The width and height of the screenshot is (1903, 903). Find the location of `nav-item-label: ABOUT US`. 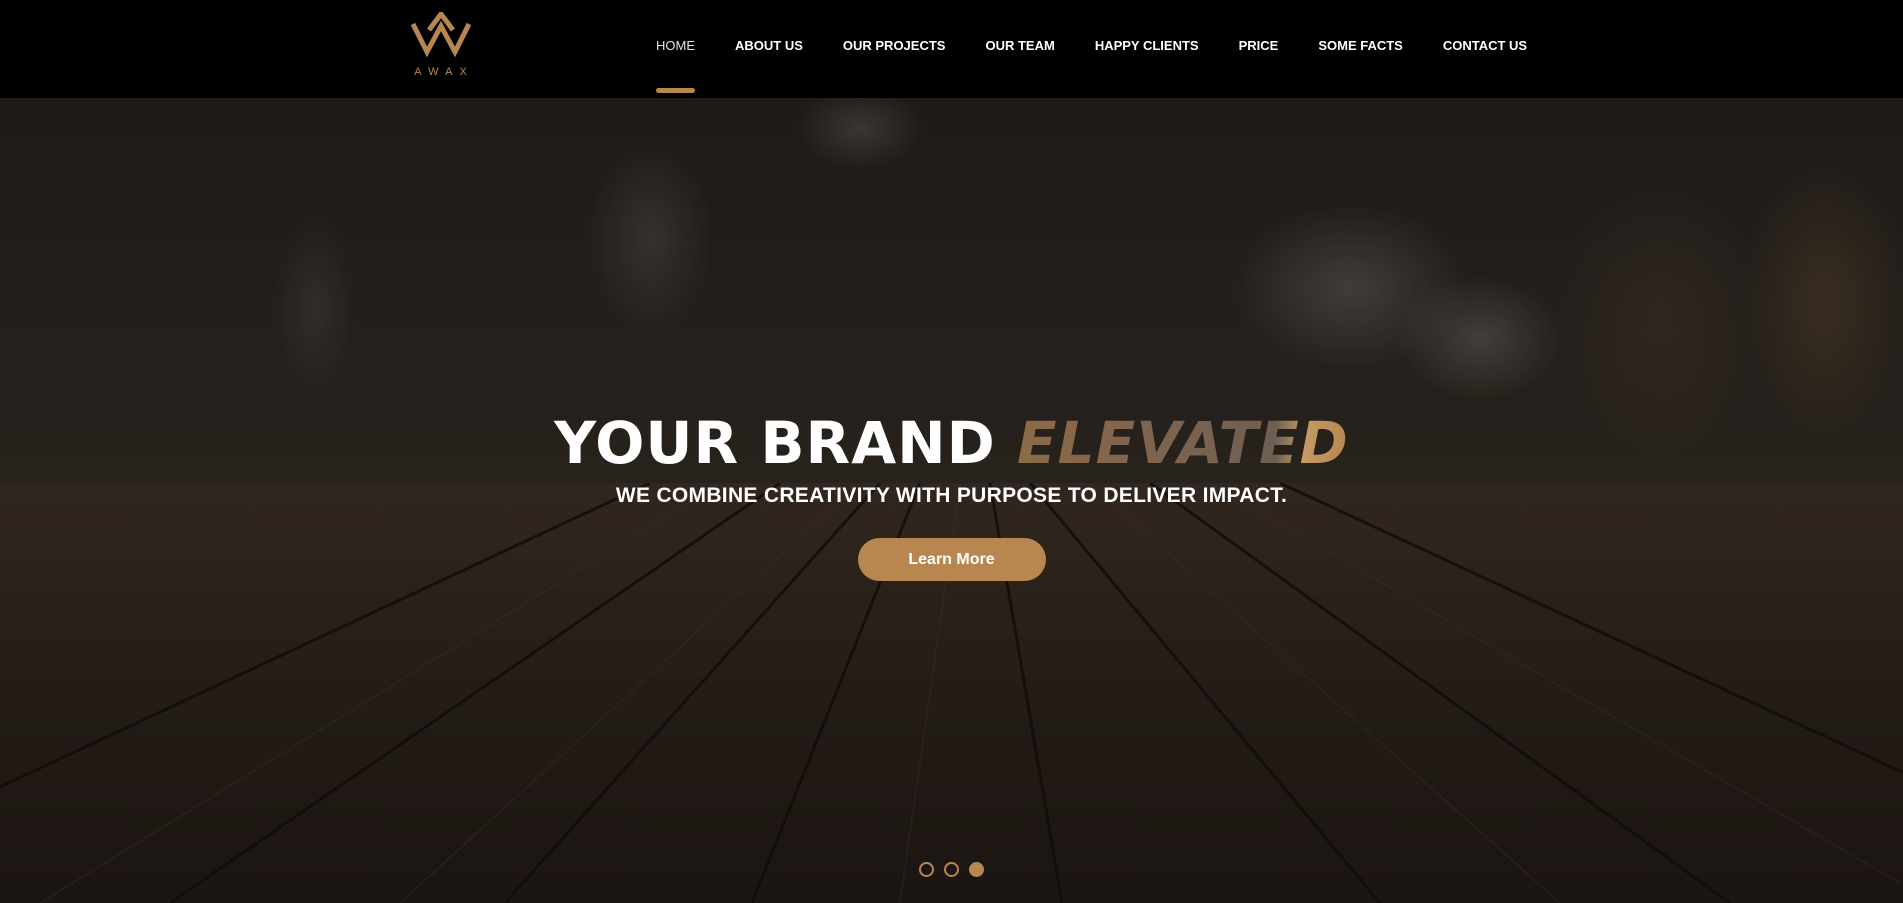

nav-item-label: ABOUT US is located at coordinates (769, 45).